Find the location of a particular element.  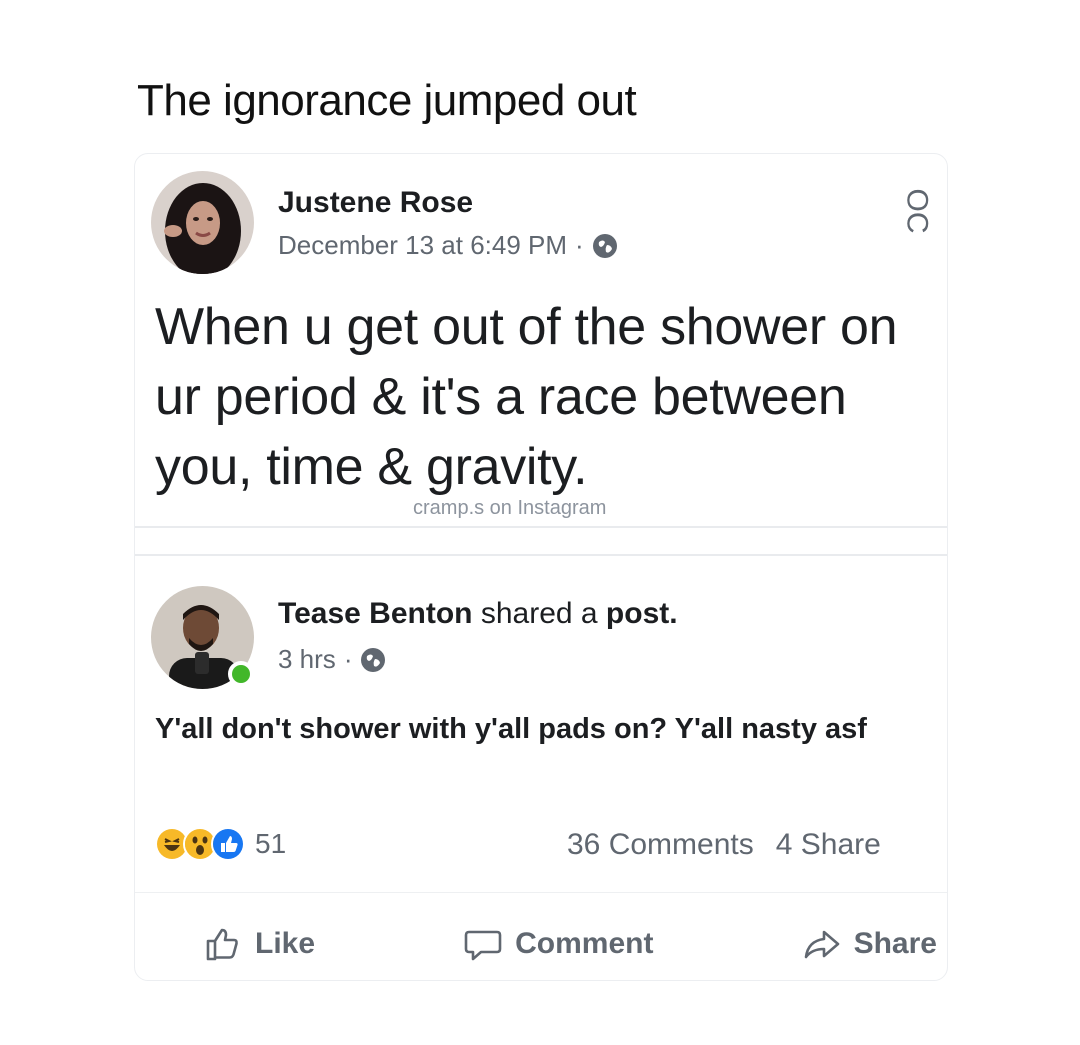

reaction-summary: 51 is located at coordinates (220, 844).